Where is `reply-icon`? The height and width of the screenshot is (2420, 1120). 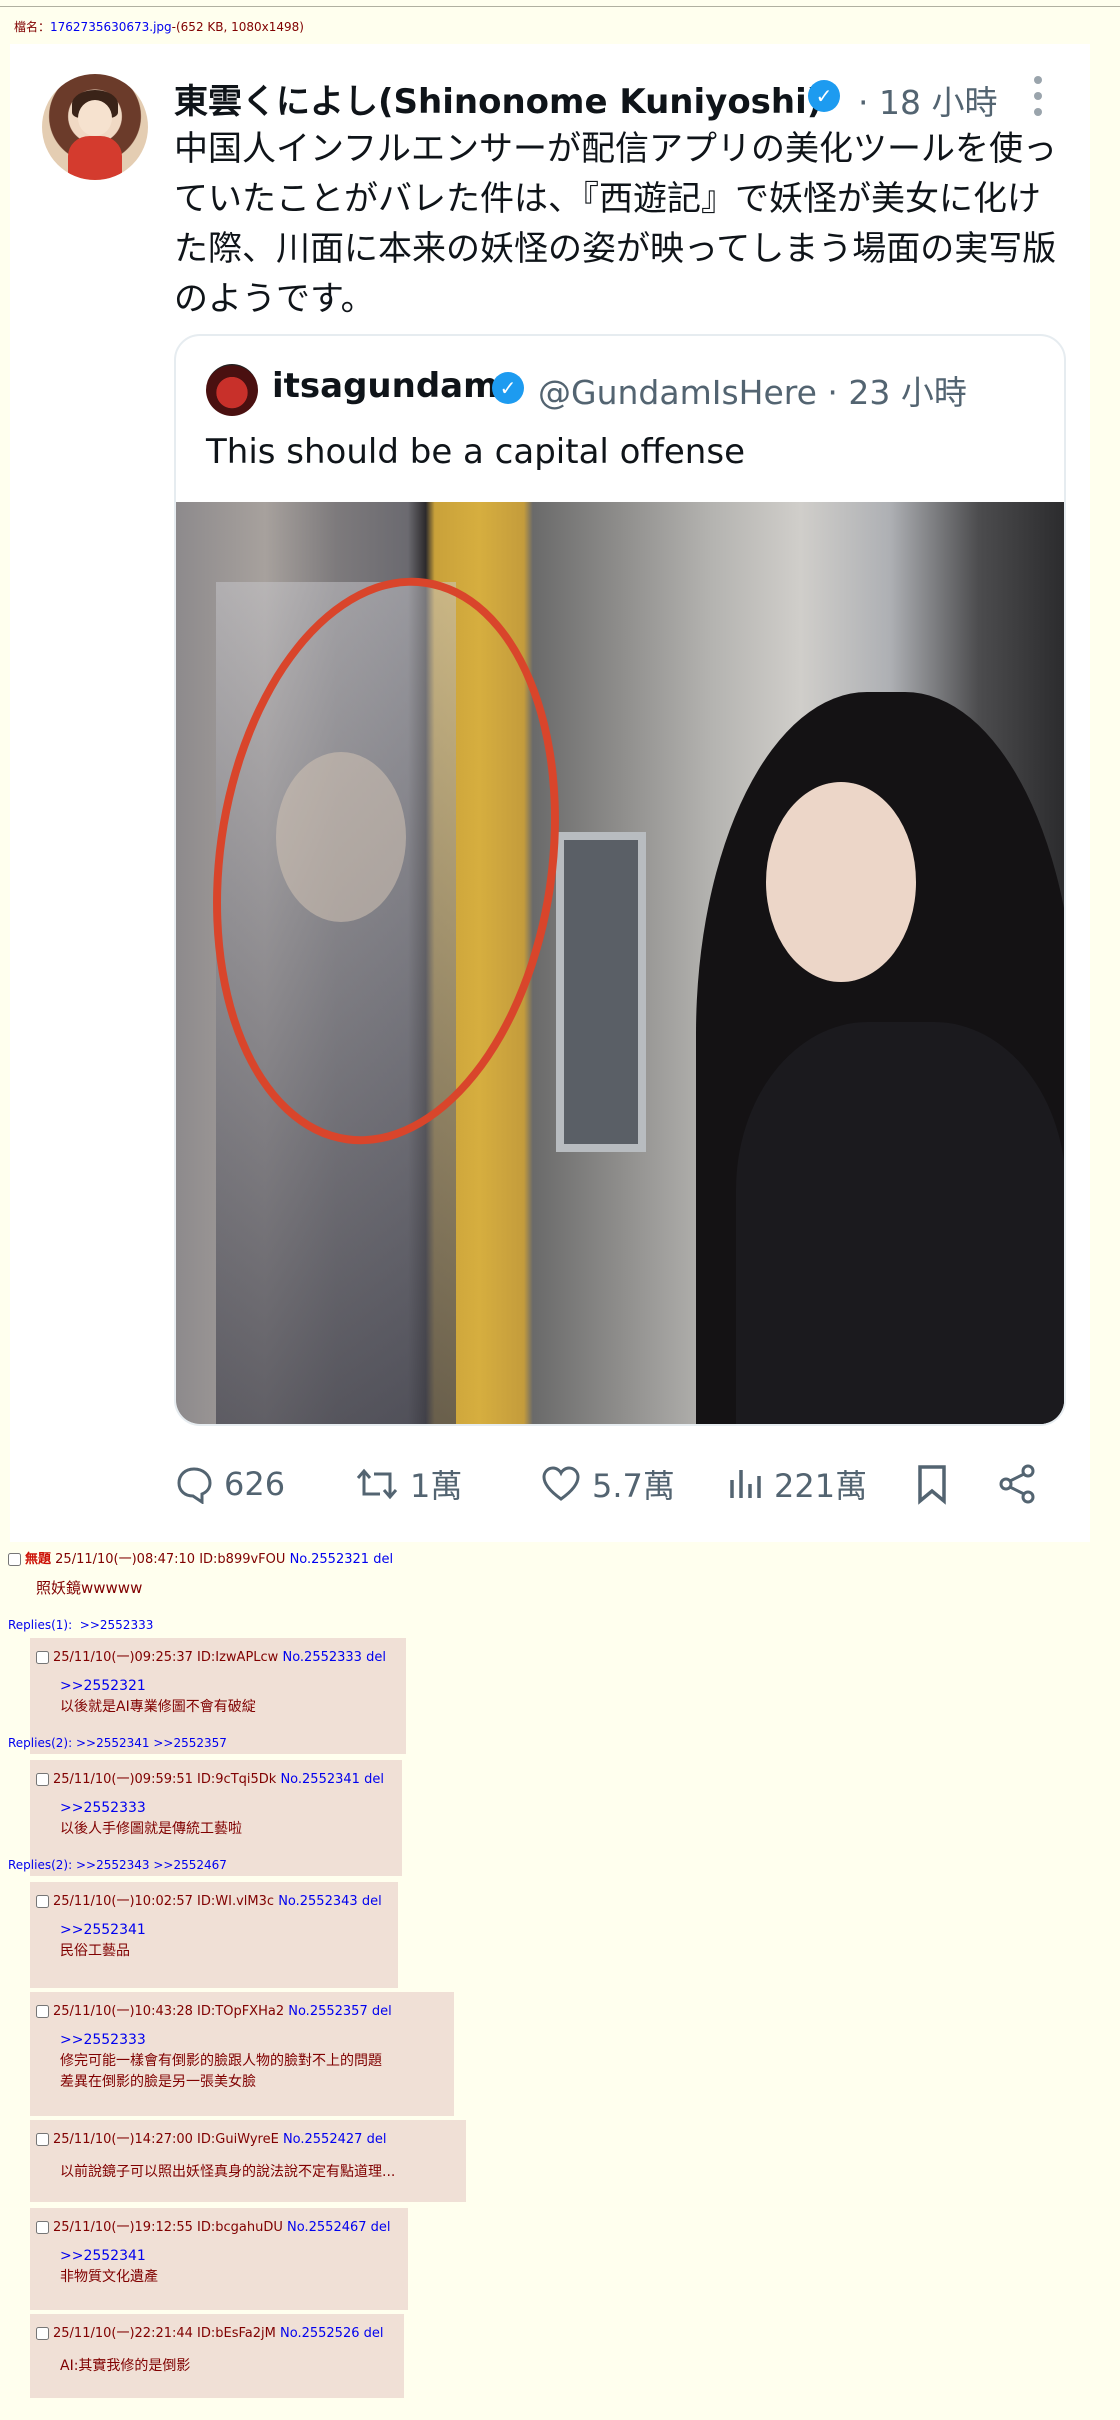
reply-icon is located at coordinates (194, 1485).